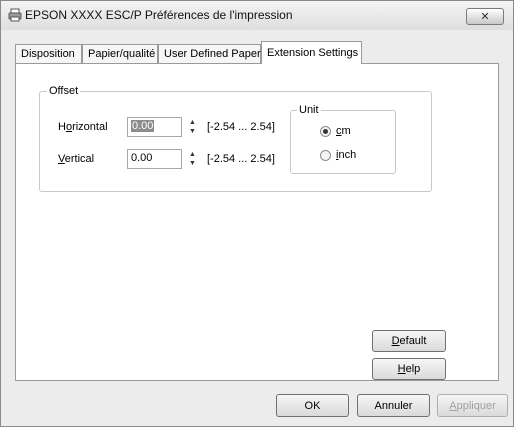  Describe the element at coordinates (309, 110) in the screenshot. I see `unit-group-label: Unit` at that location.